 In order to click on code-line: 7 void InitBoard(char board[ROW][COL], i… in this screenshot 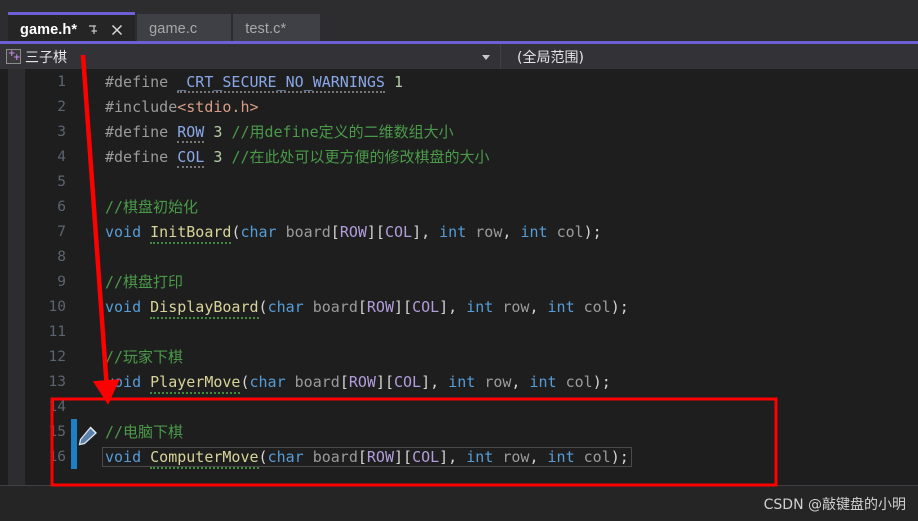, I will do `click(471, 231)`.